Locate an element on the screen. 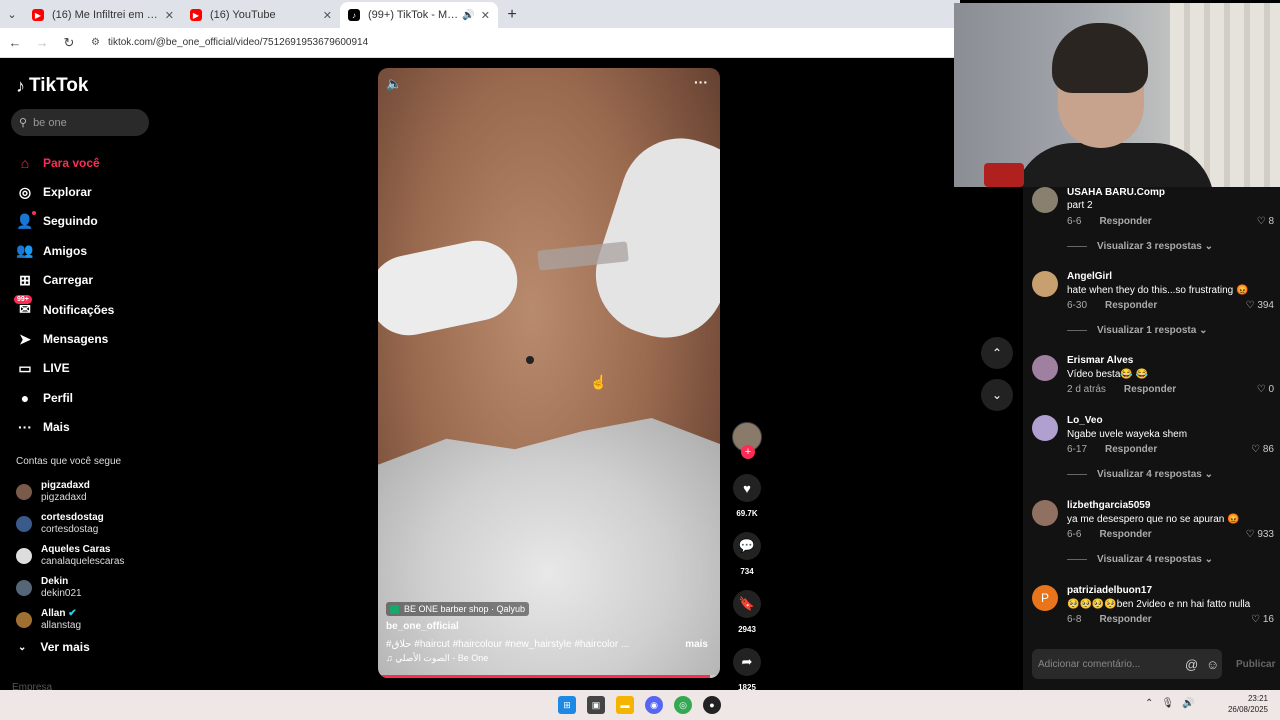 The height and width of the screenshot is (720, 1280). share-action: ➦ 1825 is located at coordinates (747, 670).